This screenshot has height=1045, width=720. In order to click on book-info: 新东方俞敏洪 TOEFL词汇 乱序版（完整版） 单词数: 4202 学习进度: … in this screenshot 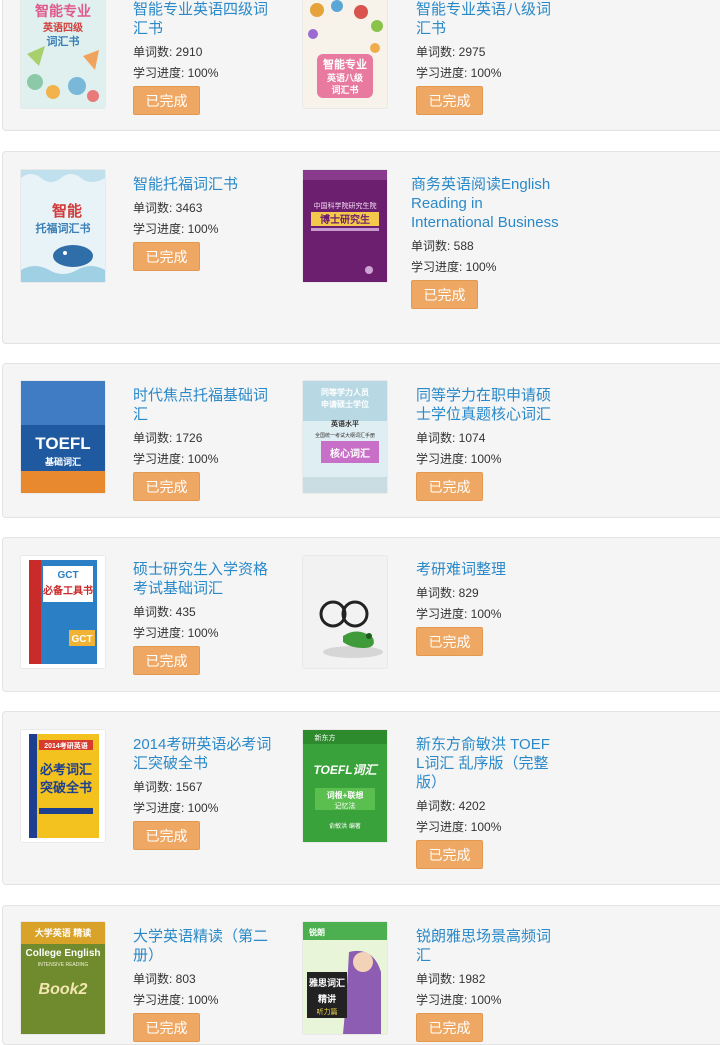, I will do `click(487, 802)`.